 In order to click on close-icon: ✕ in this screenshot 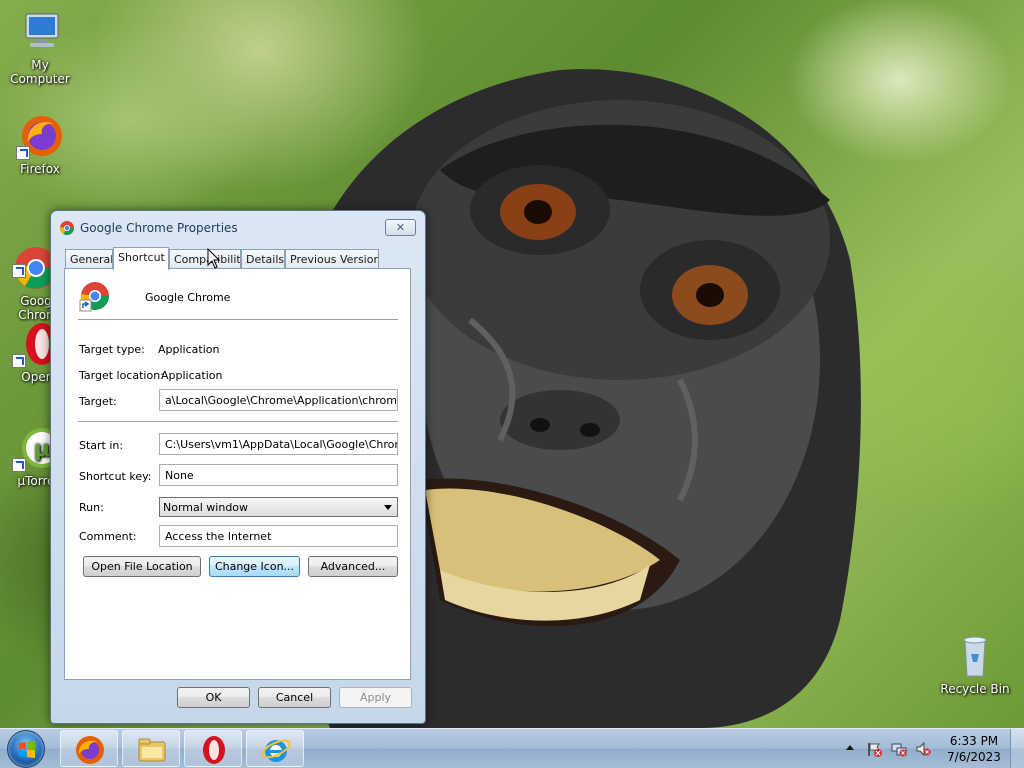, I will do `click(400, 227)`.